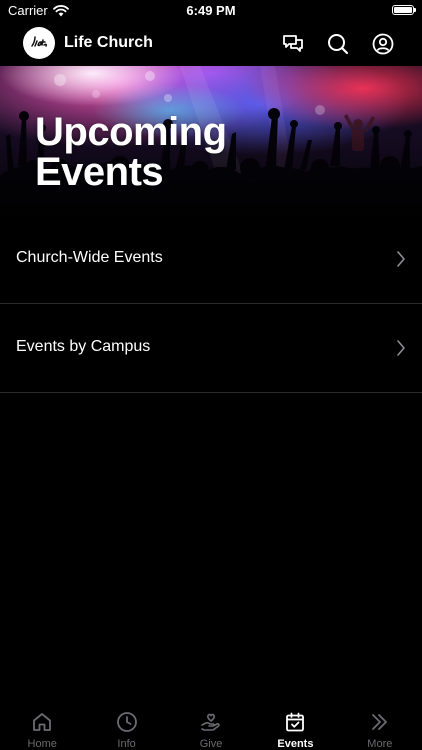 The height and width of the screenshot is (750, 422). What do you see at coordinates (108, 42) in the screenshot?
I see `app-title: Life Church` at bounding box center [108, 42].